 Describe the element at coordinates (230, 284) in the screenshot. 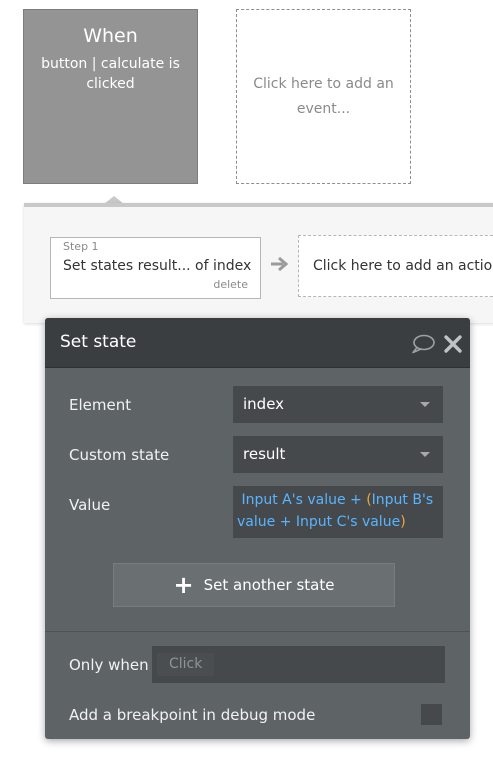

I see `step-delete-link: delete` at that location.